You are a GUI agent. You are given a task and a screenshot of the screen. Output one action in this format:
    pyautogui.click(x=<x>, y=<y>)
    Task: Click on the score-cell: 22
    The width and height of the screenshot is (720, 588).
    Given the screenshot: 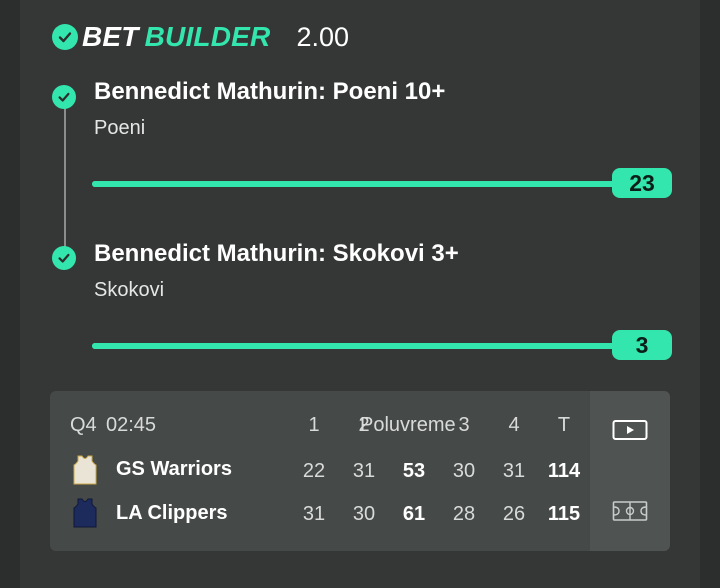 What is the action you would take?
    pyautogui.click(x=314, y=471)
    